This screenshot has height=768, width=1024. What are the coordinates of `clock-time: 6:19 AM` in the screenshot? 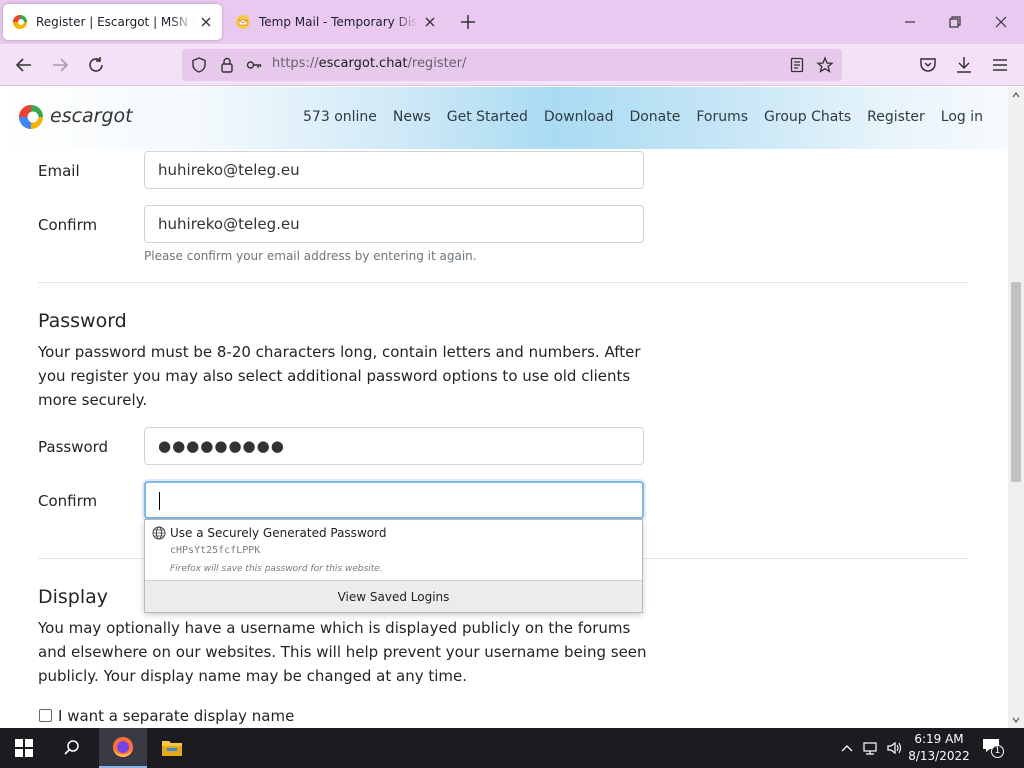 It's located at (939, 739).